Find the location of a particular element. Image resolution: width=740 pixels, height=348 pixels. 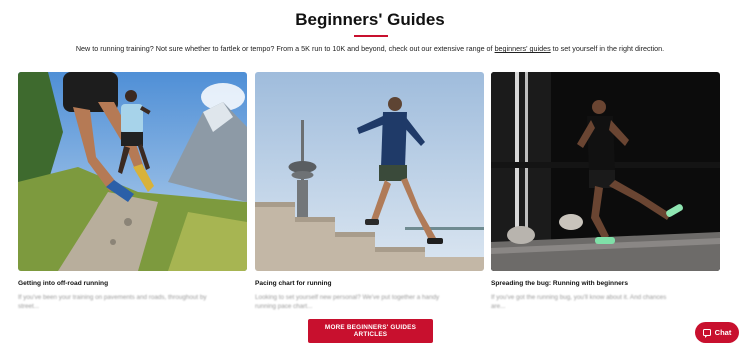

chat-label: Chat is located at coordinates (723, 332).